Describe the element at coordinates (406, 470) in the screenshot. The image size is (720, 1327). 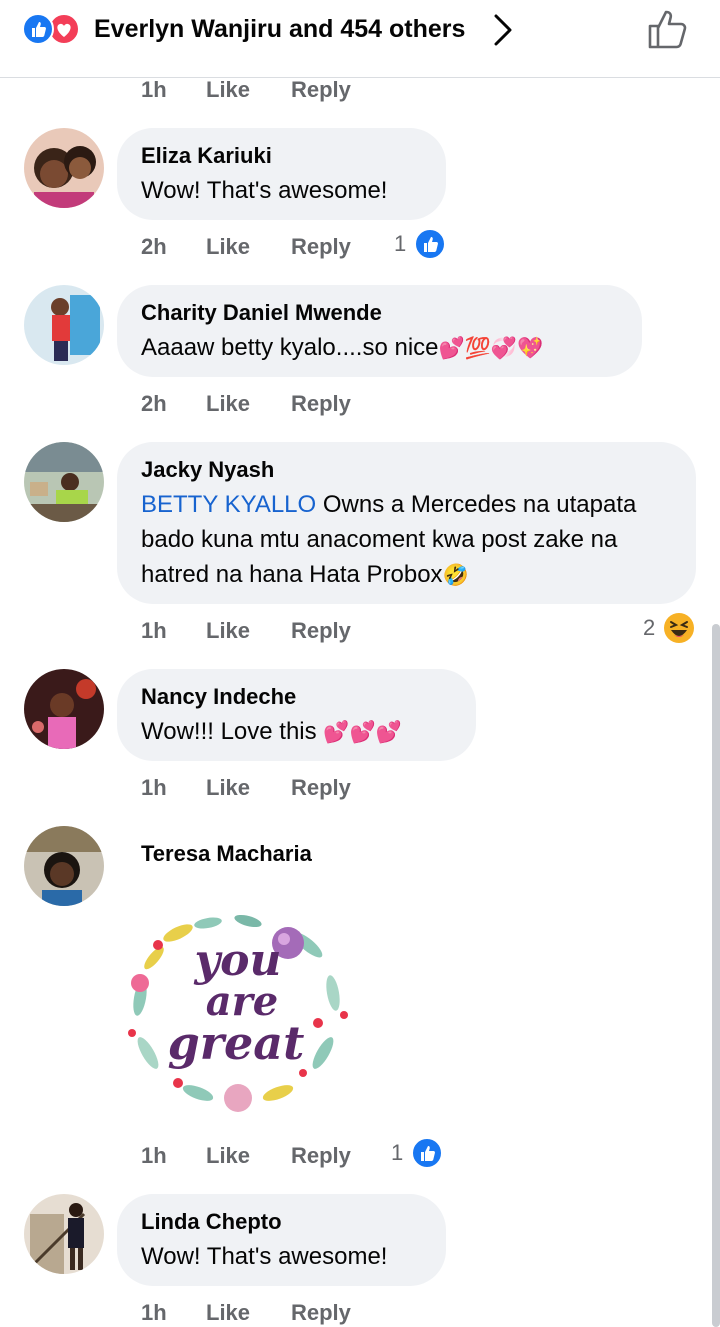
I see `comment-author: Jacky Nyash` at that location.